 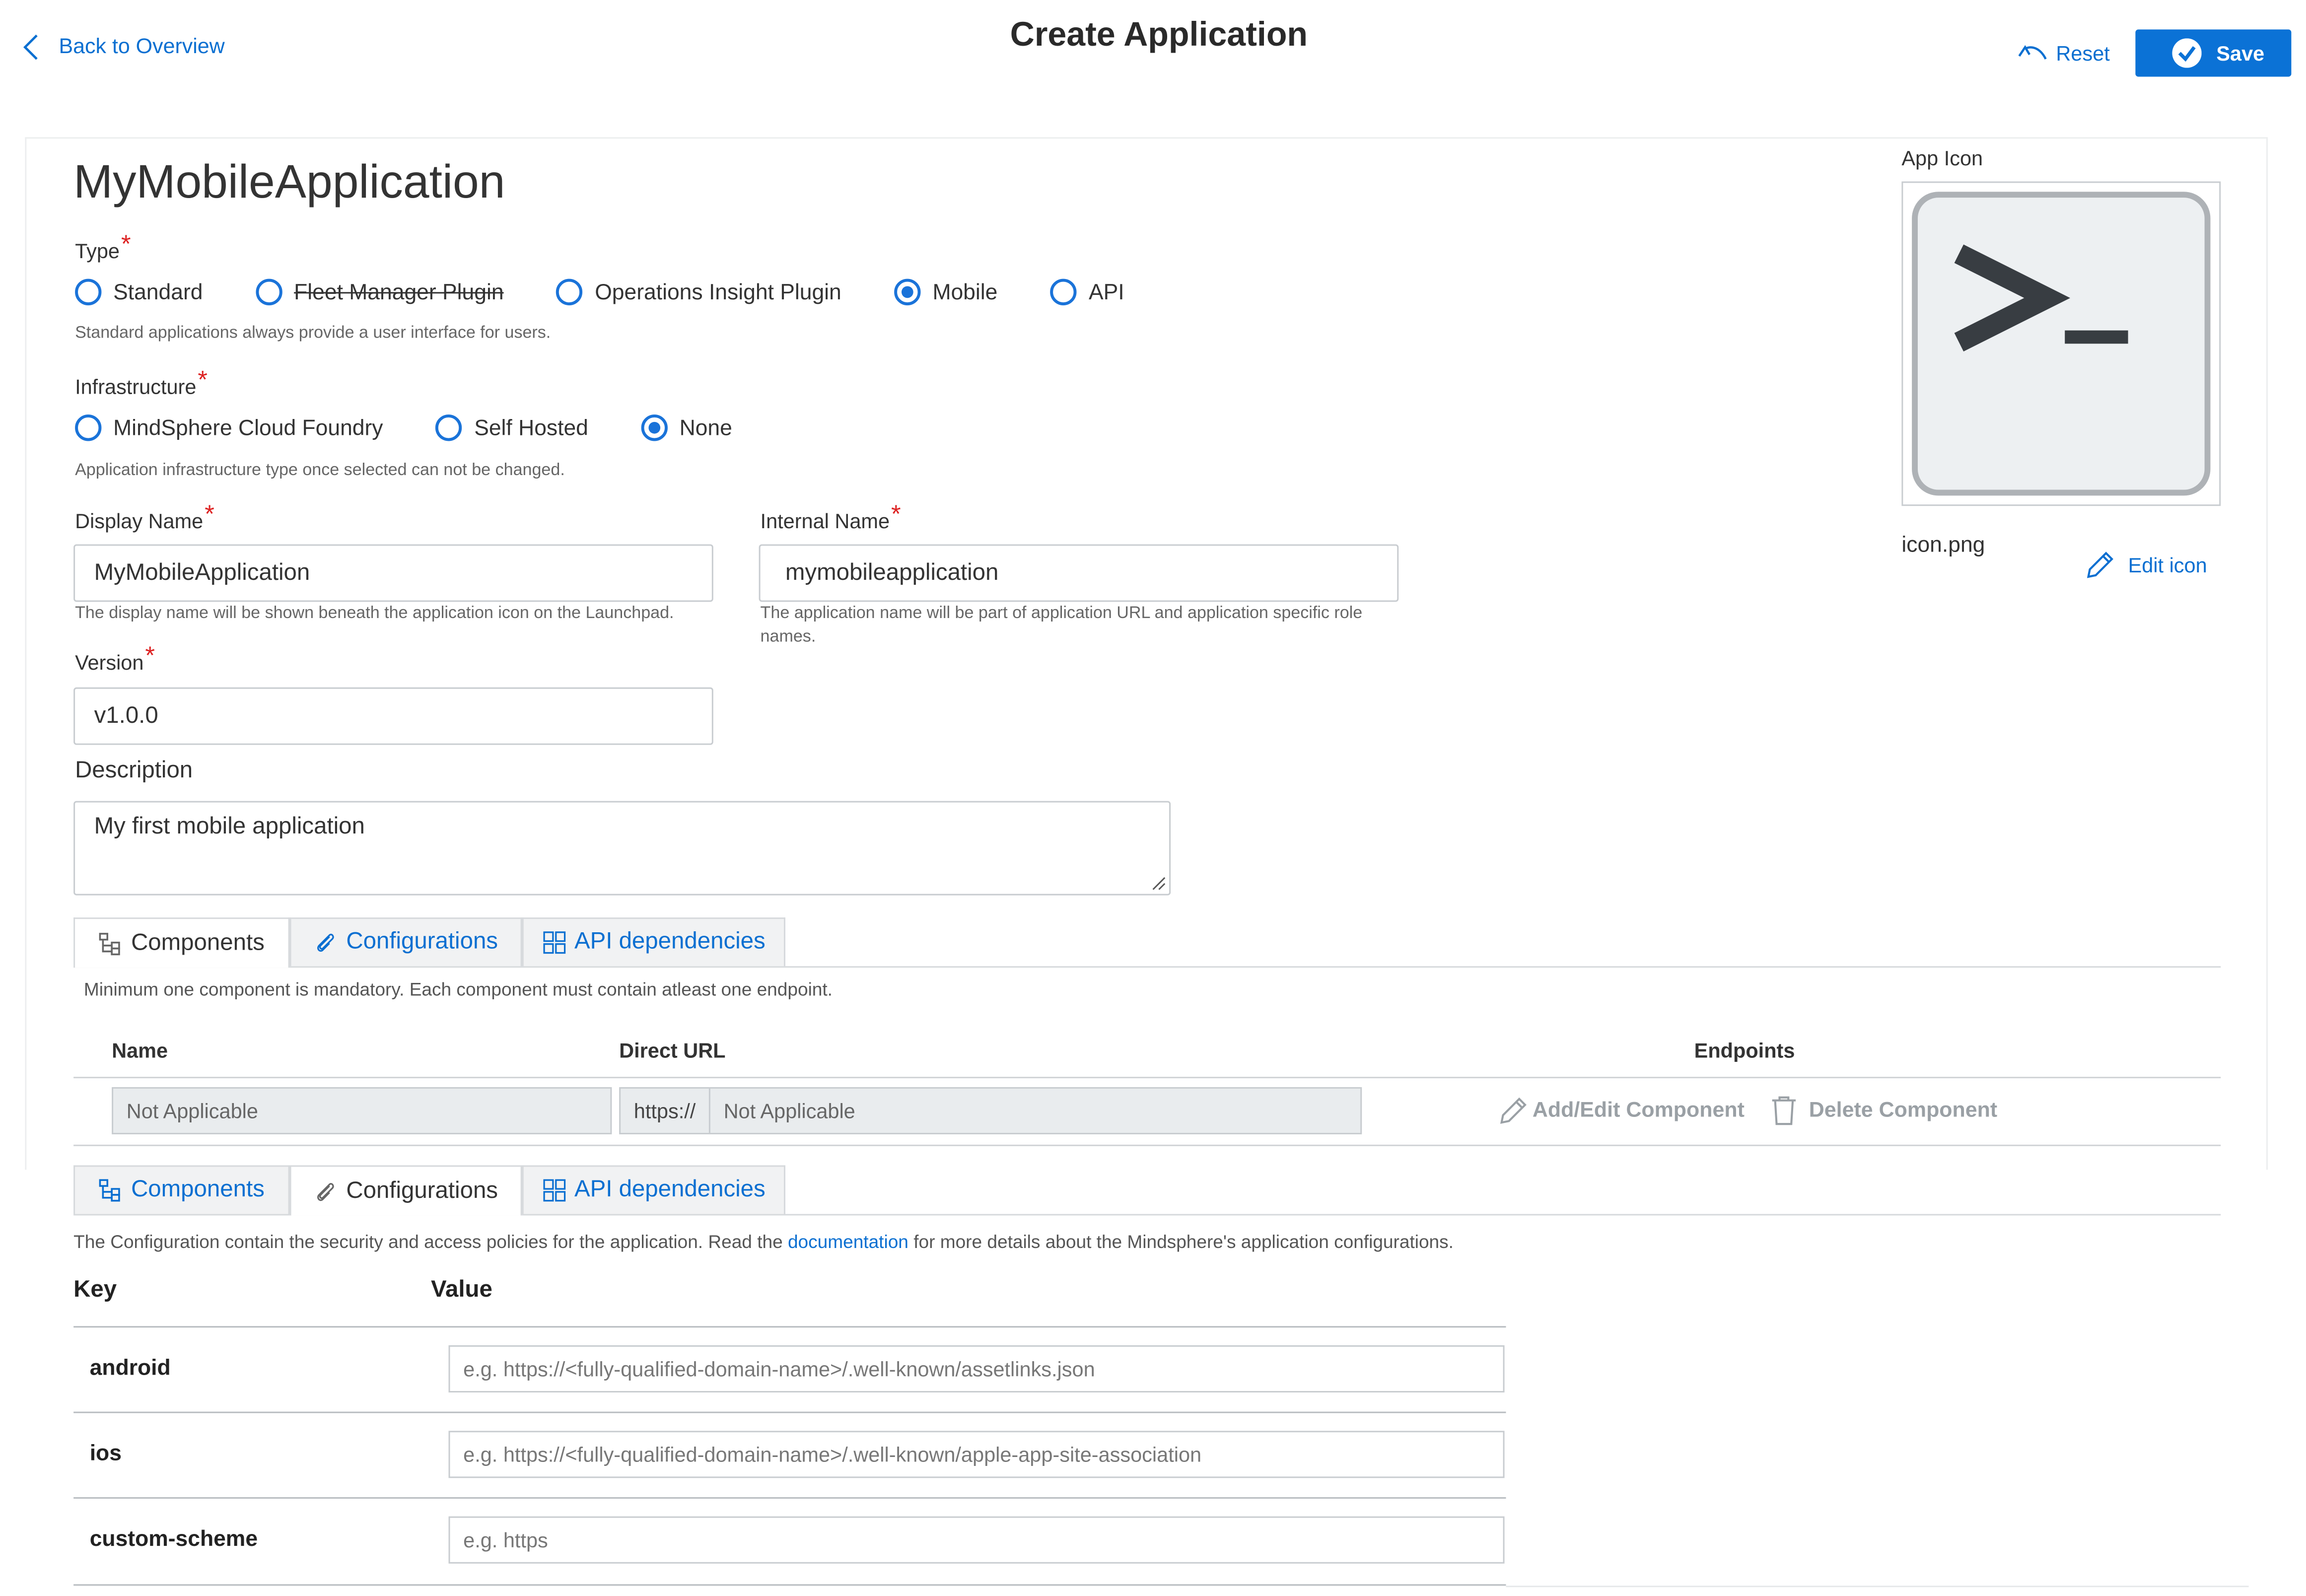 What do you see at coordinates (130, 1368) in the screenshot?
I see `config-key-android: android` at bounding box center [130, 1368].